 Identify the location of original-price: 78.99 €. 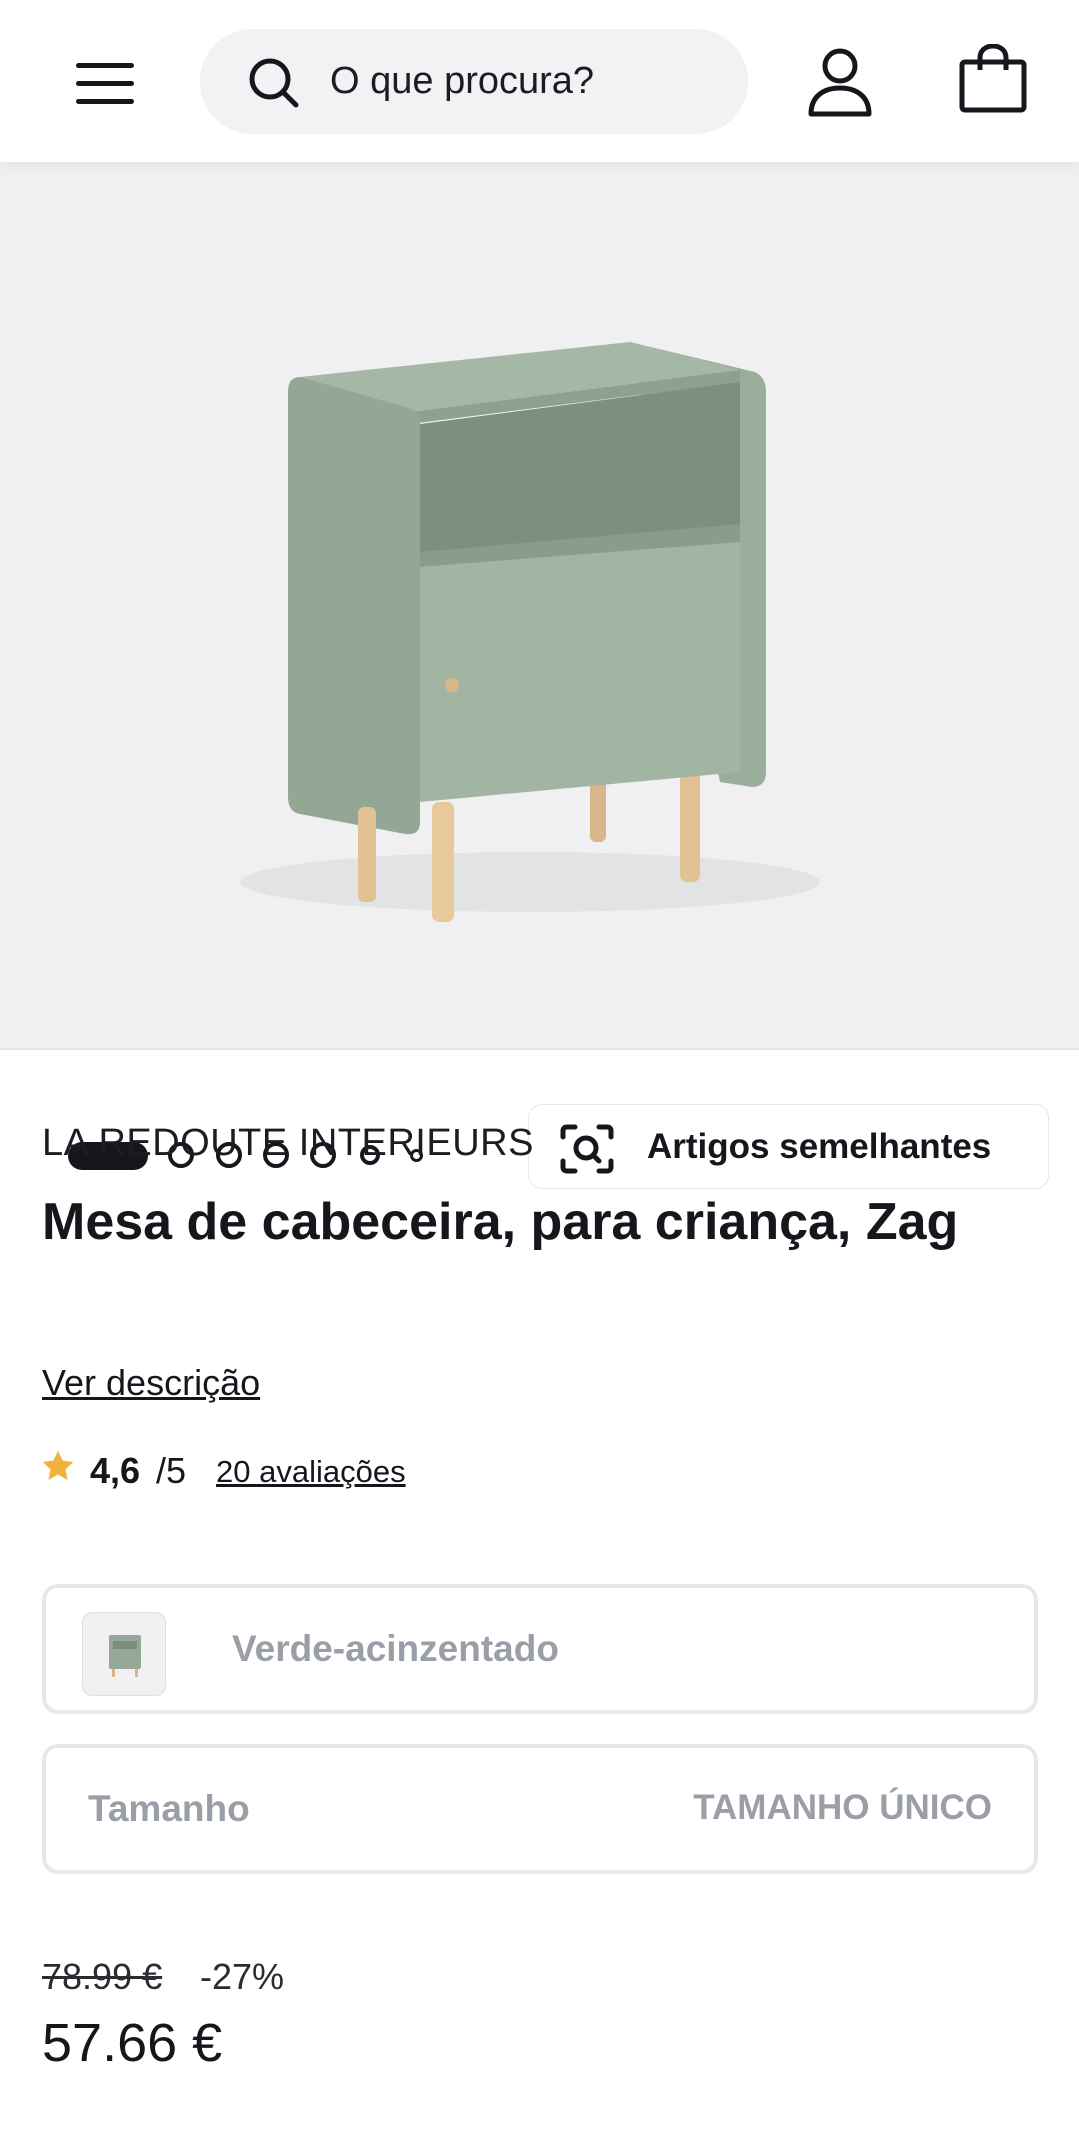
(102, 1976).